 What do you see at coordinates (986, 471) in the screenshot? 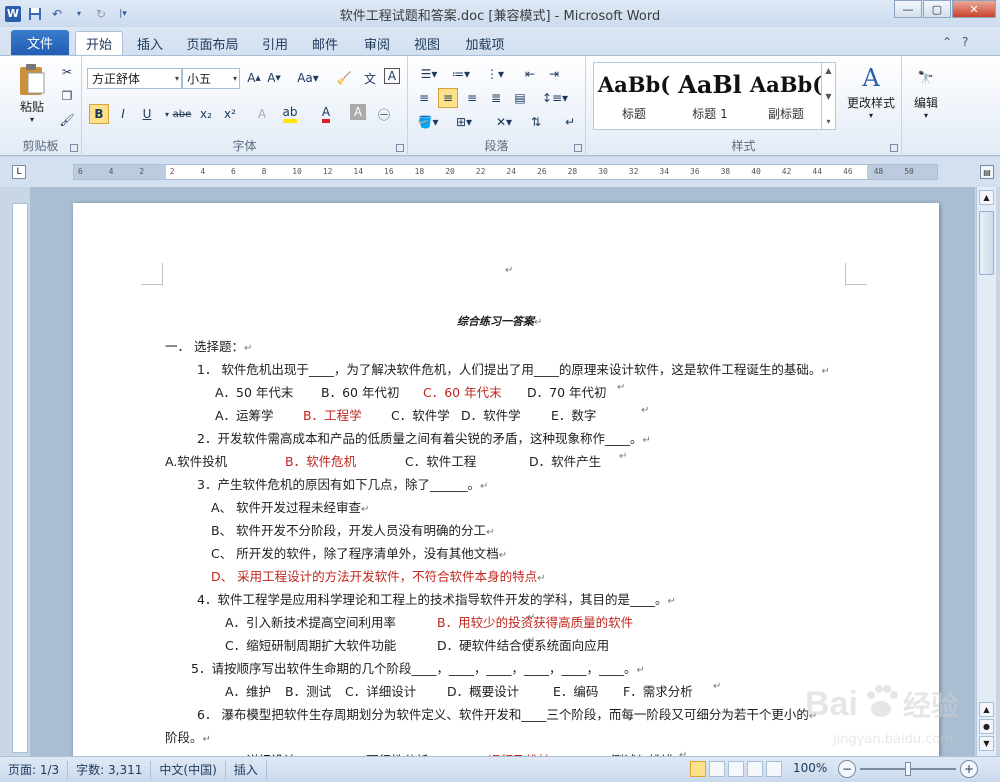
I see `vertical-scrollbar: ▲ ▲ ● ▼` at bounding box center [986, 471].